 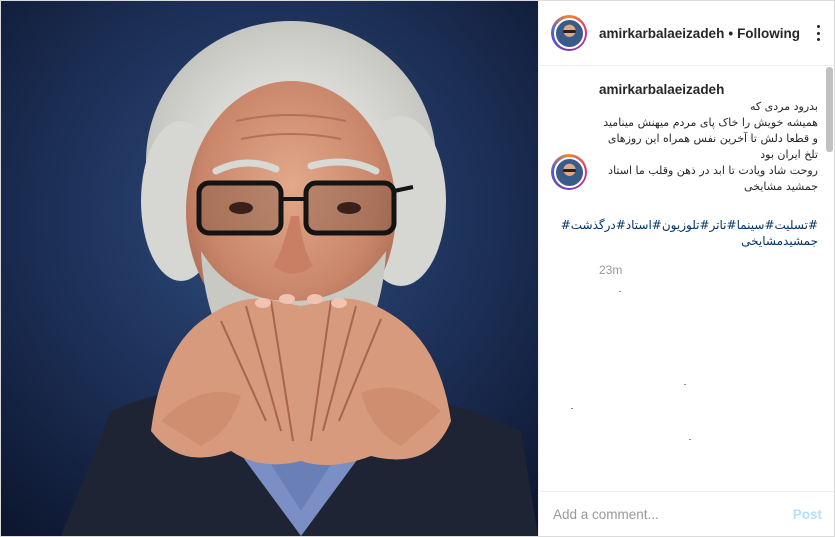 I want to click on caption-avatar-ring, so click(x=569, y=172).